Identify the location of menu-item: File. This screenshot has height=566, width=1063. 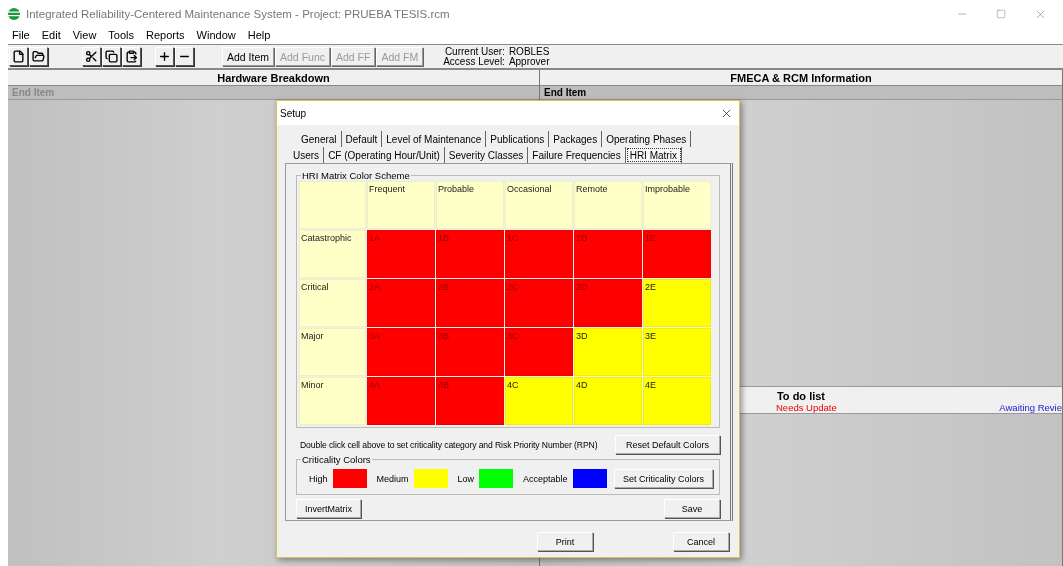
(21, 35).